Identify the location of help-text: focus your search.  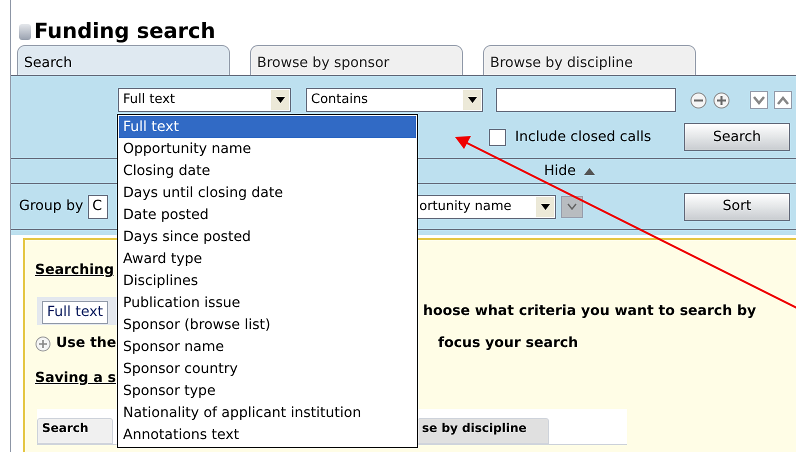
(508, 343).